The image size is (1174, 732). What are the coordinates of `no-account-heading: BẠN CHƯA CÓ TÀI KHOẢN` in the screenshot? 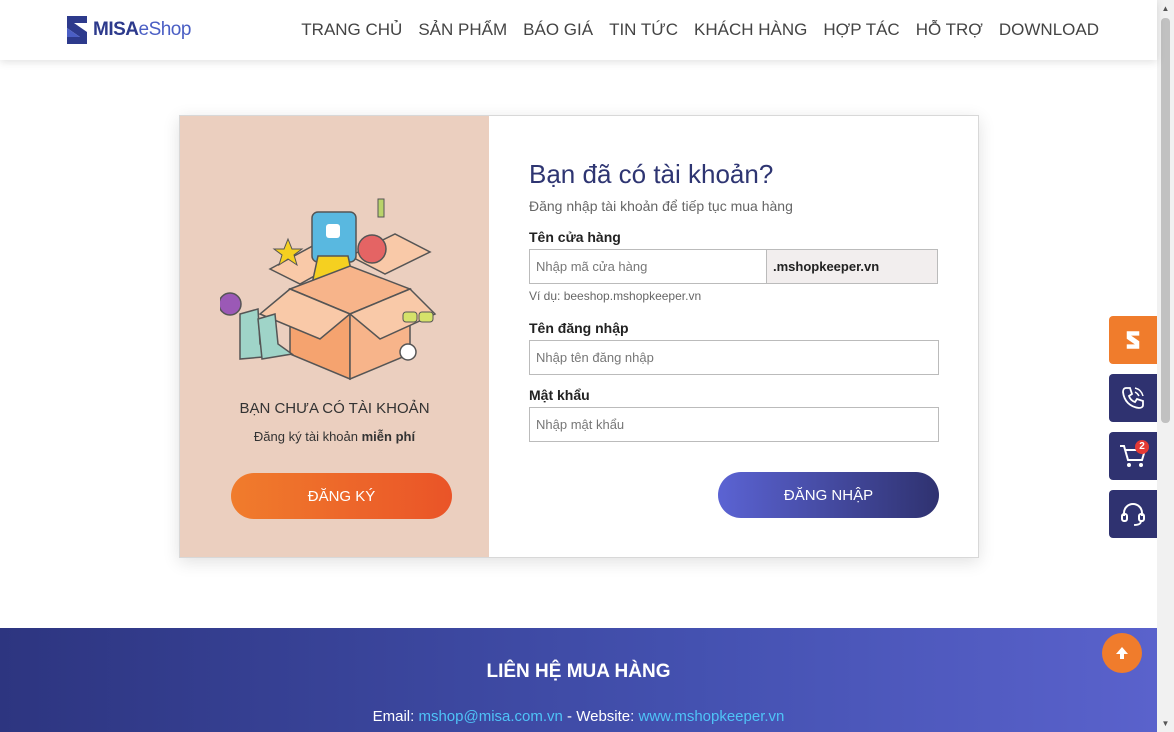 It's located at (334, 408).